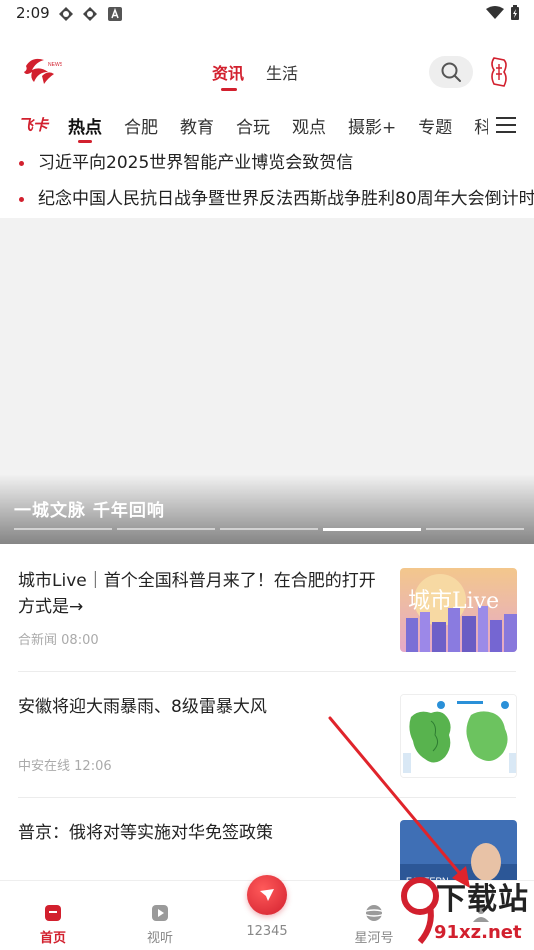 Image resolution: width=534 pixels, height=950 pixels. What do you see at coordinates (196, 163) in the screenshot?
I see `headline-text: 习近平向2025世界智能产业博览会致贺信` at bounding box center [196, 163].